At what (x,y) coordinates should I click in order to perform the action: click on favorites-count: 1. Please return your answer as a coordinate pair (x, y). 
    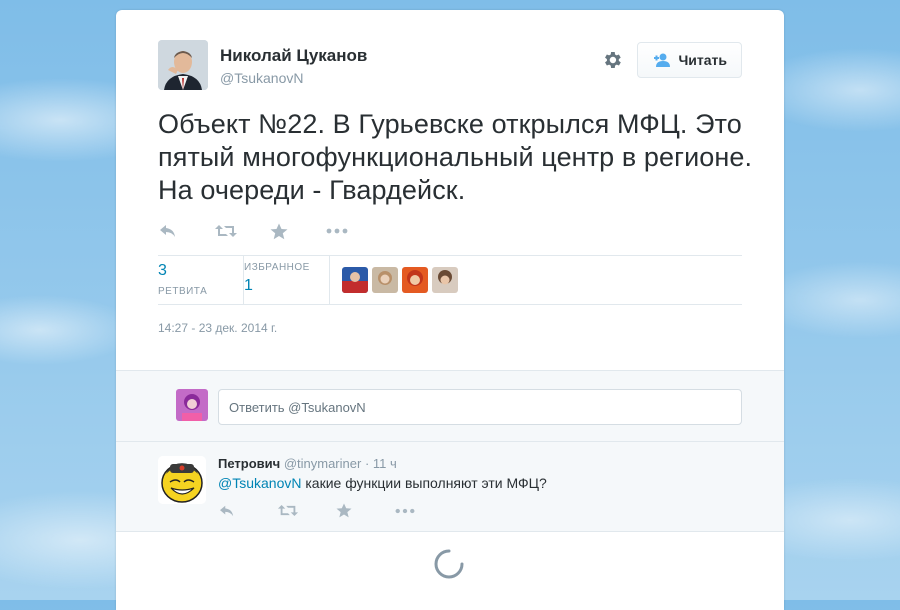
    Looking at the image, I should click on (248, 285).